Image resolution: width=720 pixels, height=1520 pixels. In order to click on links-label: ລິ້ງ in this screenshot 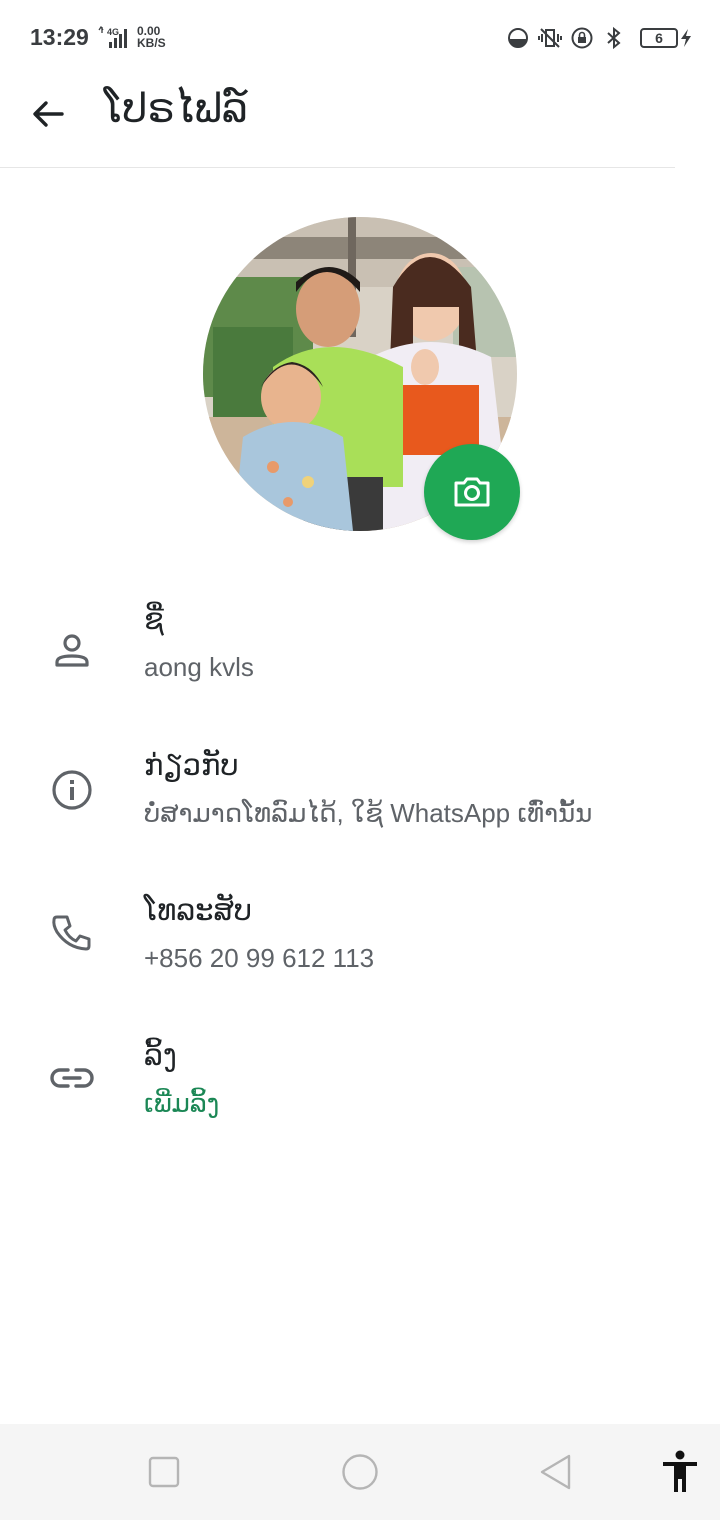, I will do `click(160, 1055)`.